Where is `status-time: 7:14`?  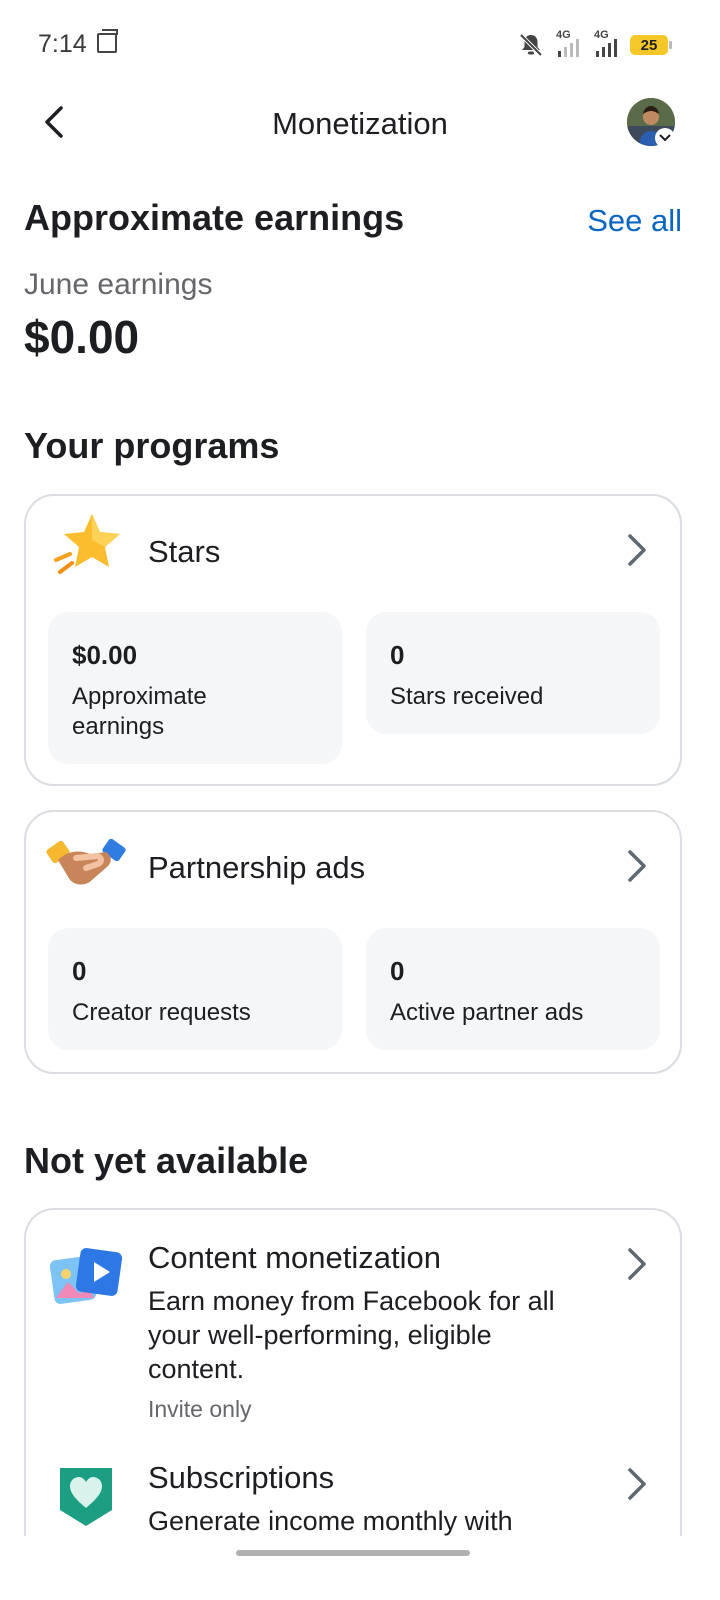
status-time: 7:14 is located at coordinates (62, 44).